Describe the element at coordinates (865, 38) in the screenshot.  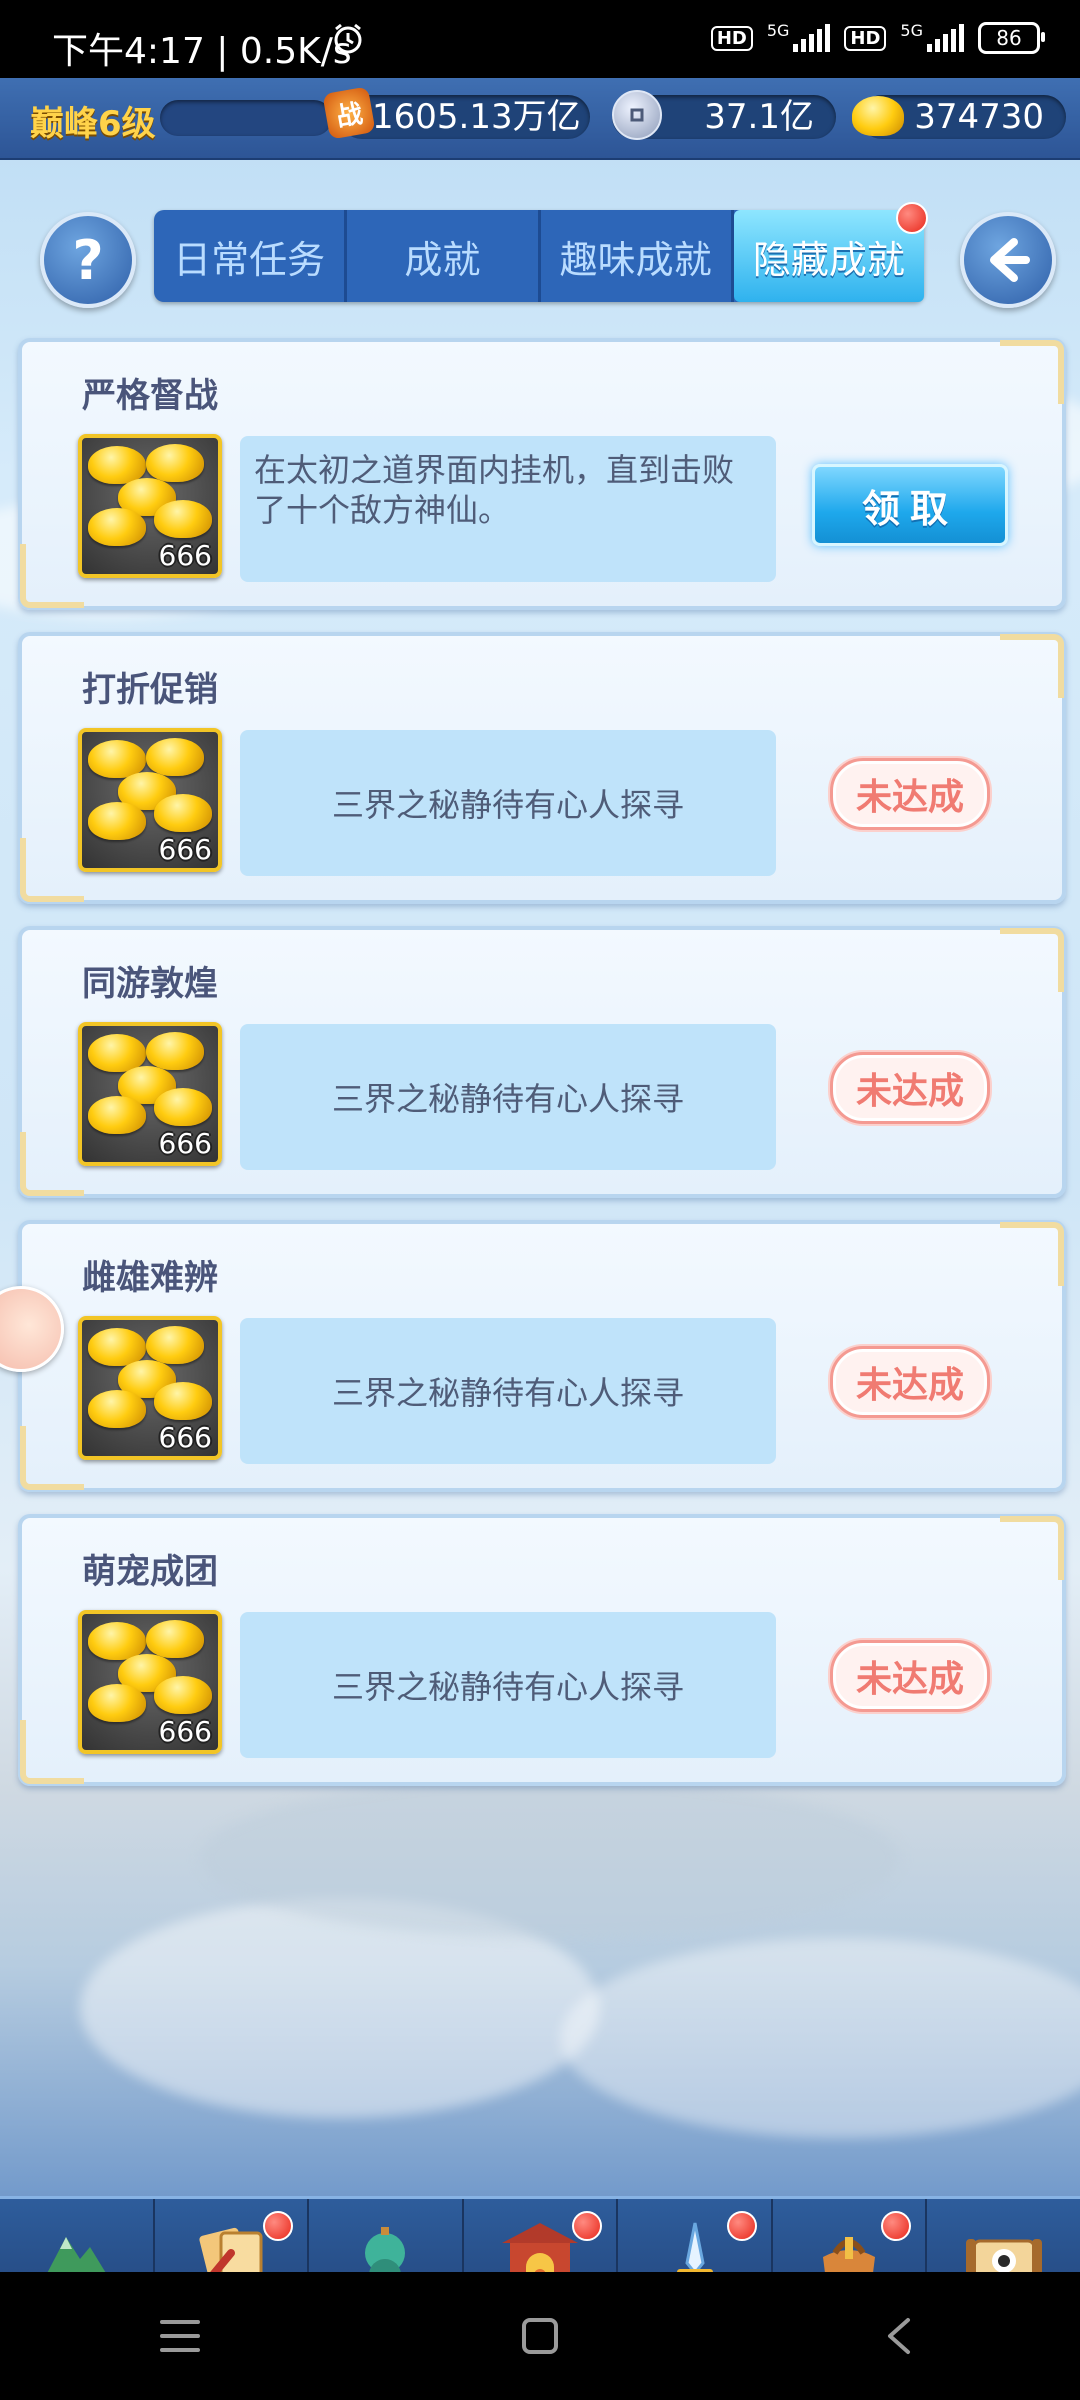
I see `hd-badge-2: HD` at that location.